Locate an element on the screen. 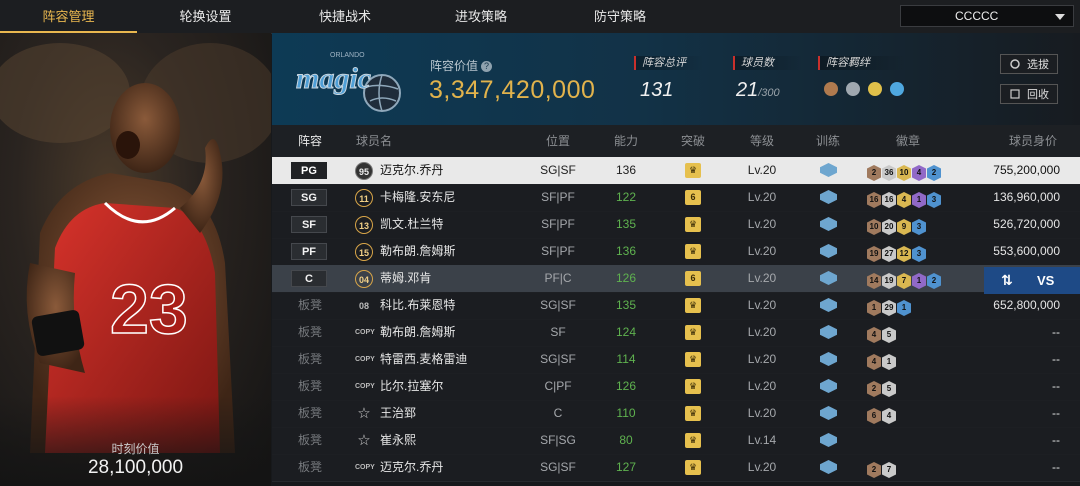 The height and width of the screenshot is (486, 1080). player-level: Lv.14 is located at coordinates (762, 440).